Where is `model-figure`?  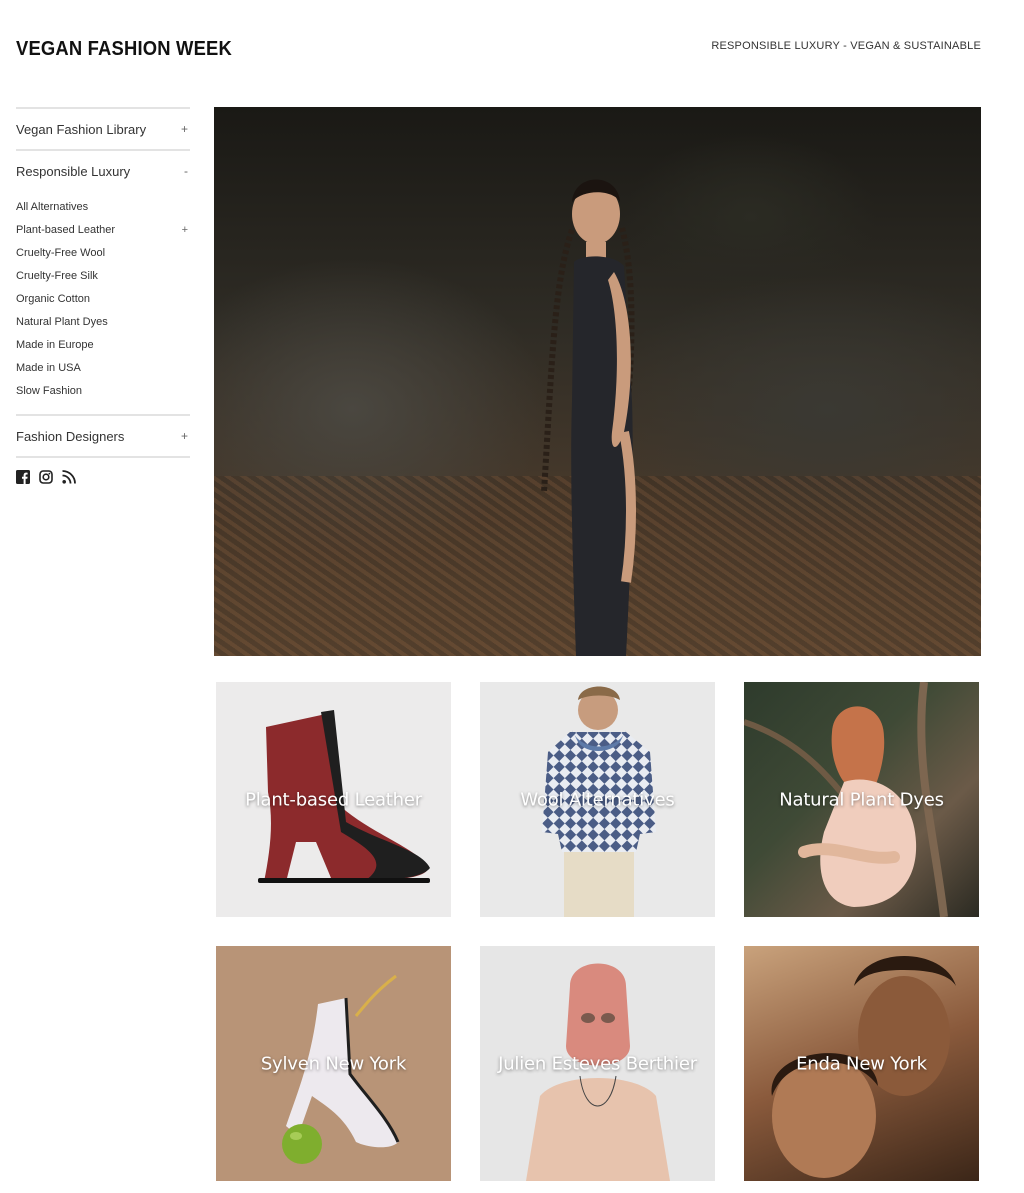
model-figure is located at coordinates (588, 417).